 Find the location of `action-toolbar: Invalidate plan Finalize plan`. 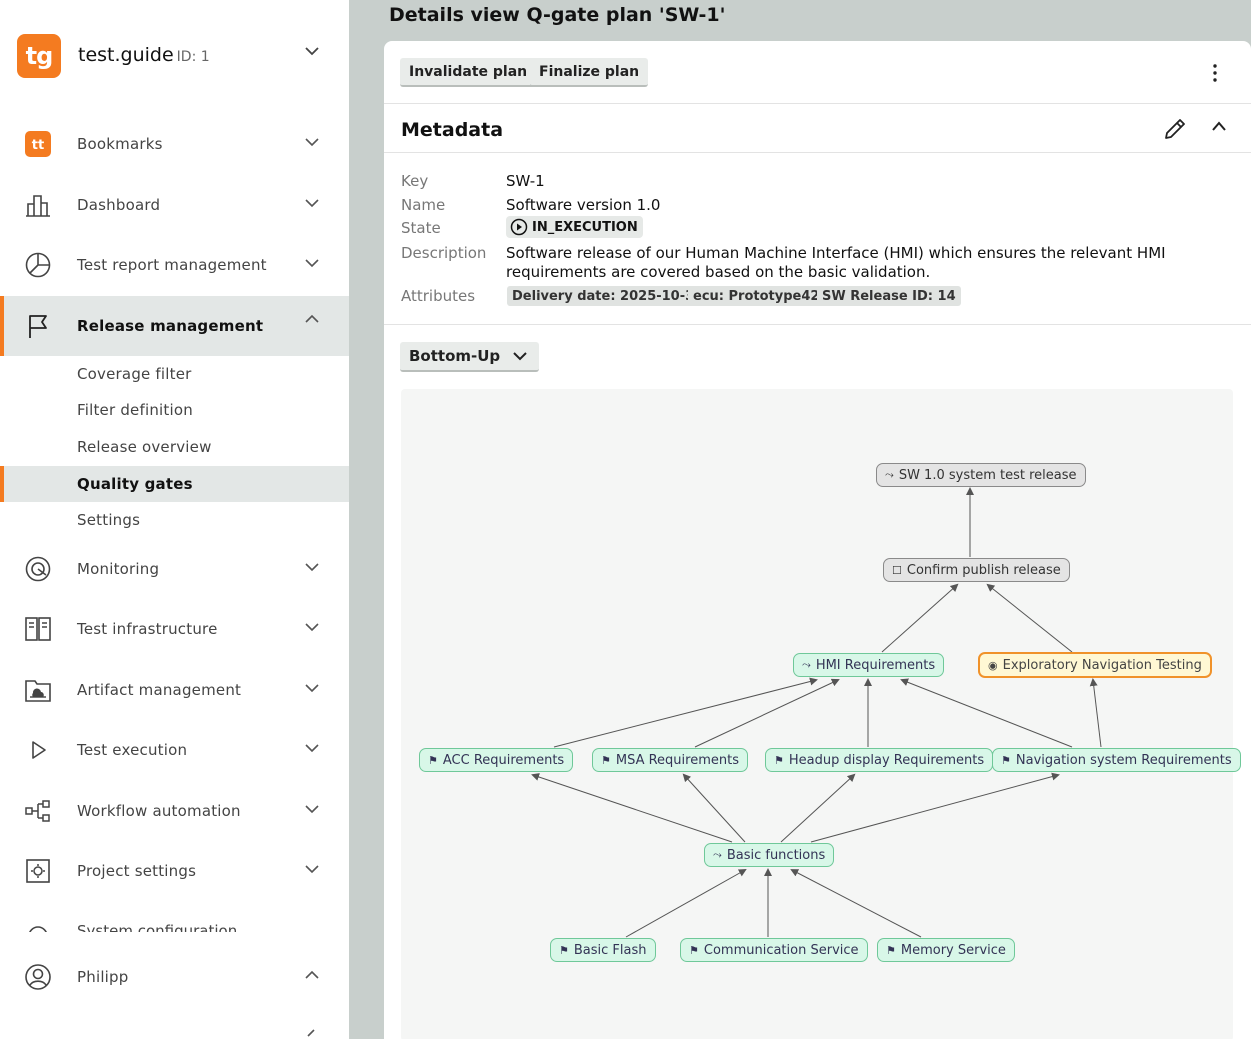

action-toolbar: Invalidate plan Finalize plan is located at coordinates (817, 72).